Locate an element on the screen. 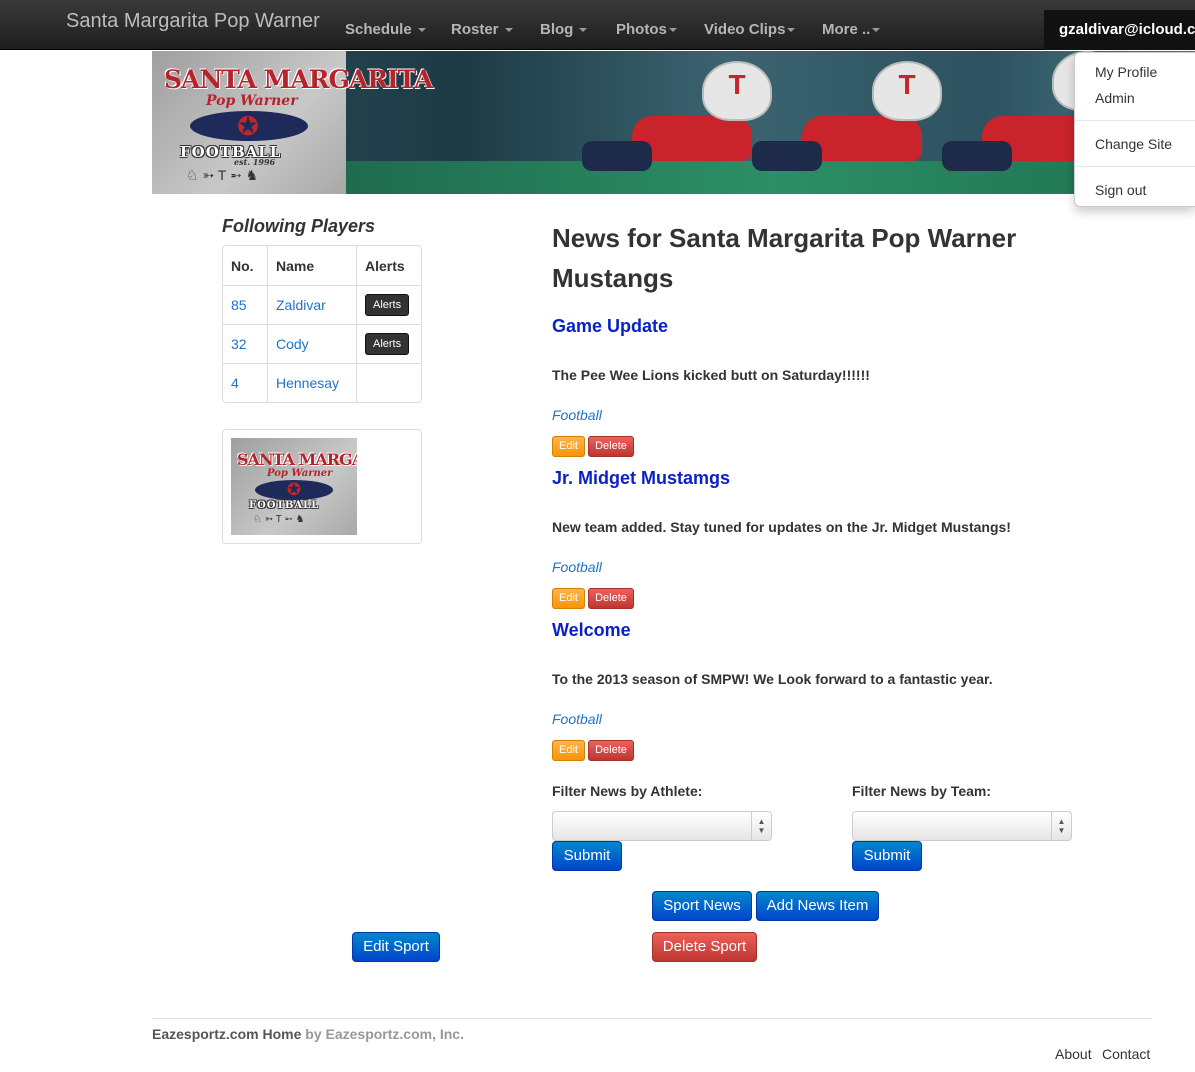 The height and width of the screenshot is (1072, 1195). user-menu-toggle: gzaldivar@icloud.com is located at coordinates (1119, 30).